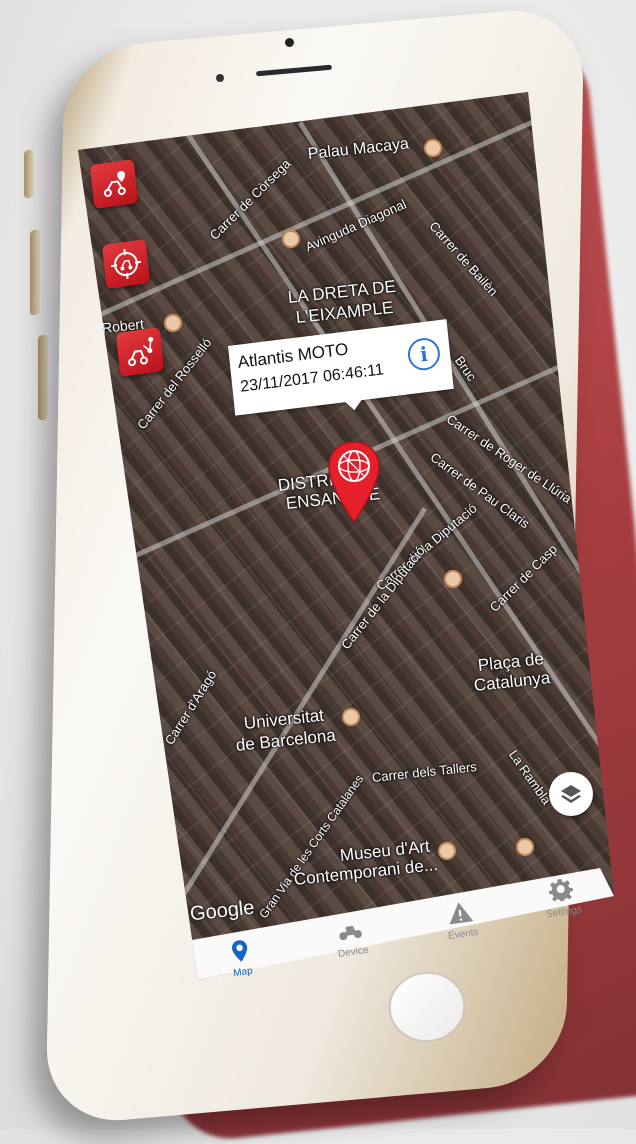  Describe the element at coordinates (29, 174) in the screenshot. I see `mute-switch` at that location.